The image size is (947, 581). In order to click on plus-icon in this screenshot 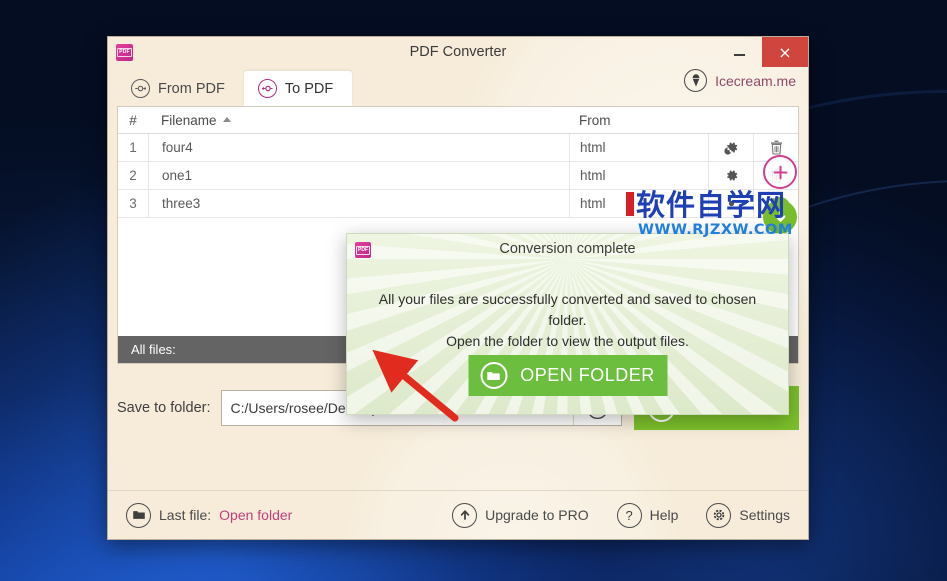, I will do `click(780, 172)`.